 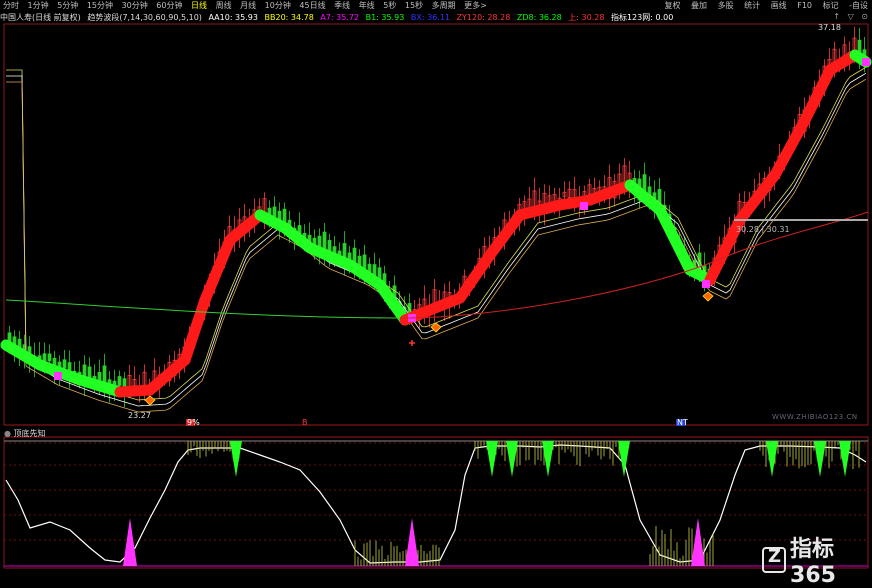 What do you see at coordinates (30, 433) in the screenshot?
I see `lower-indicator-name: 顶底先知` at bounding box center [30, 433].